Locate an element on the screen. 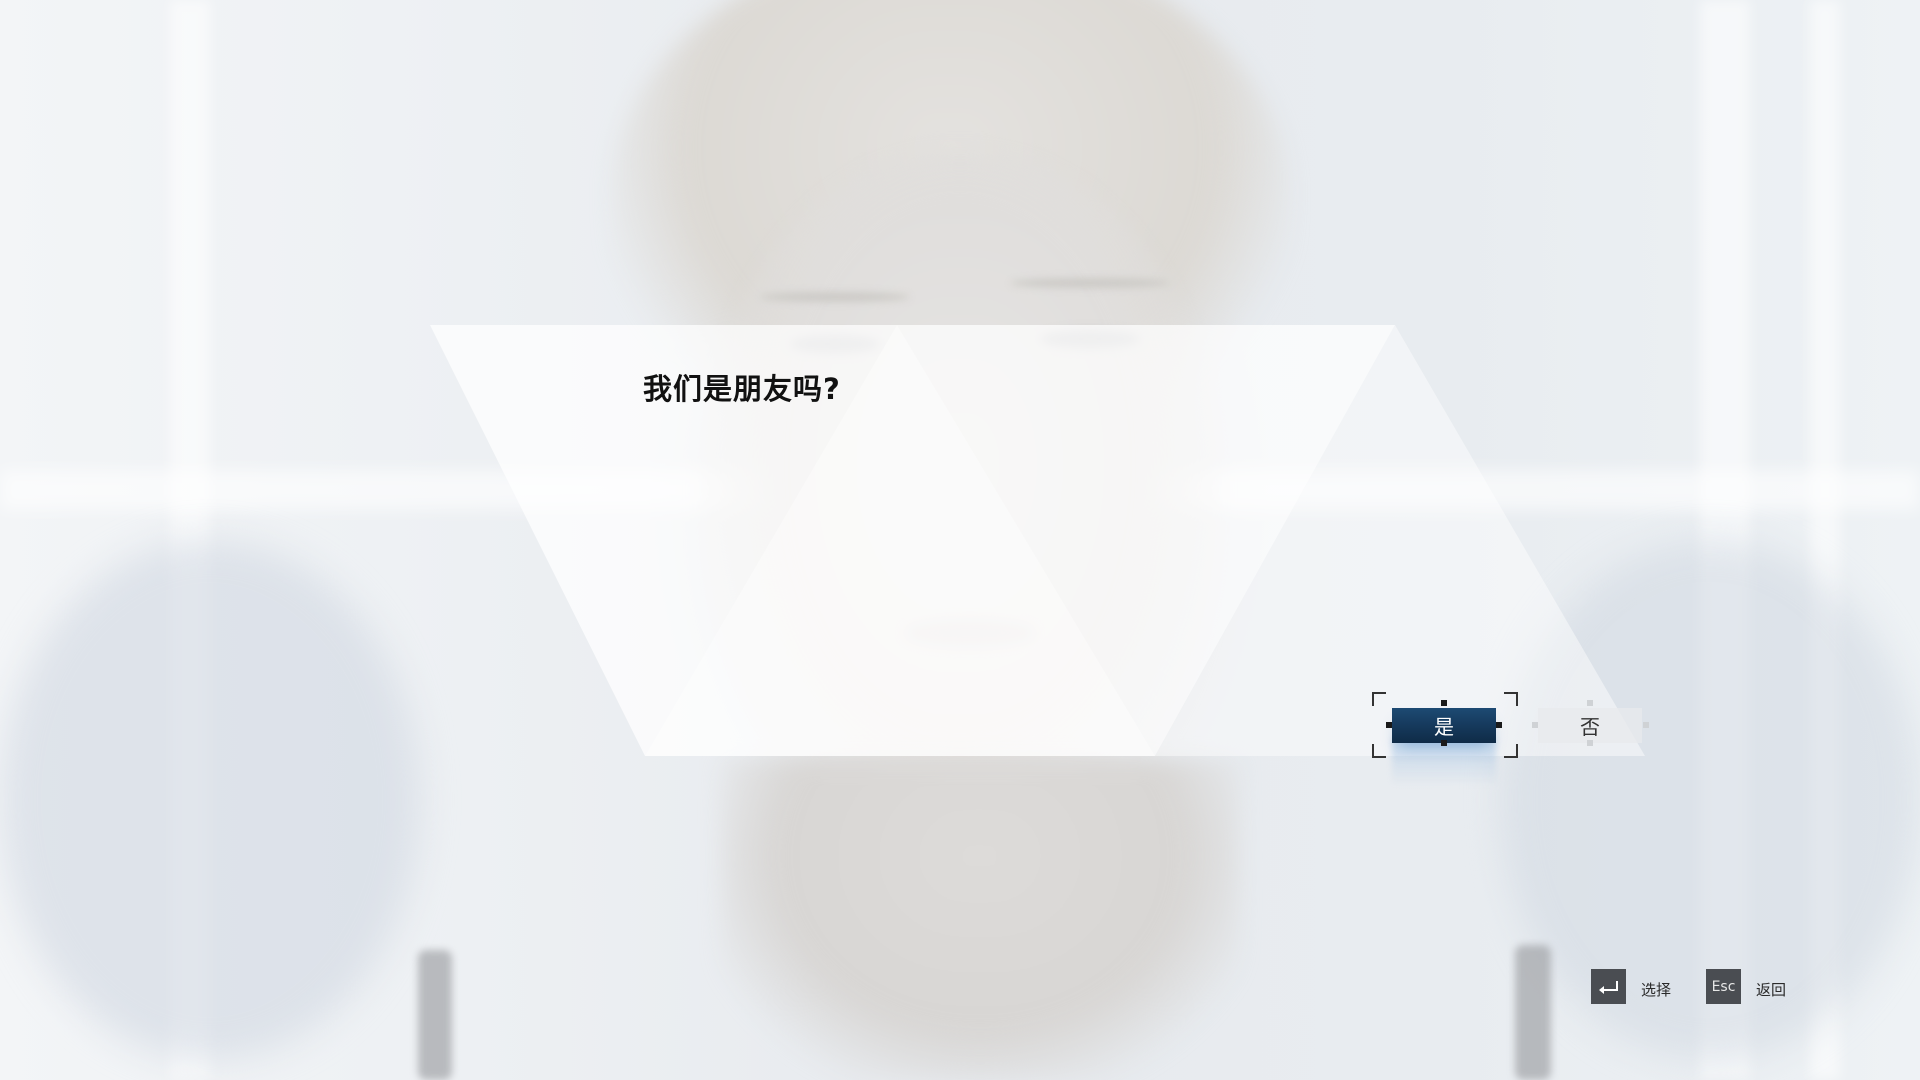 The height and width of the screenshot is (1080, 1920). choice-no-button: 否 is located at coordinates (1590, 725).